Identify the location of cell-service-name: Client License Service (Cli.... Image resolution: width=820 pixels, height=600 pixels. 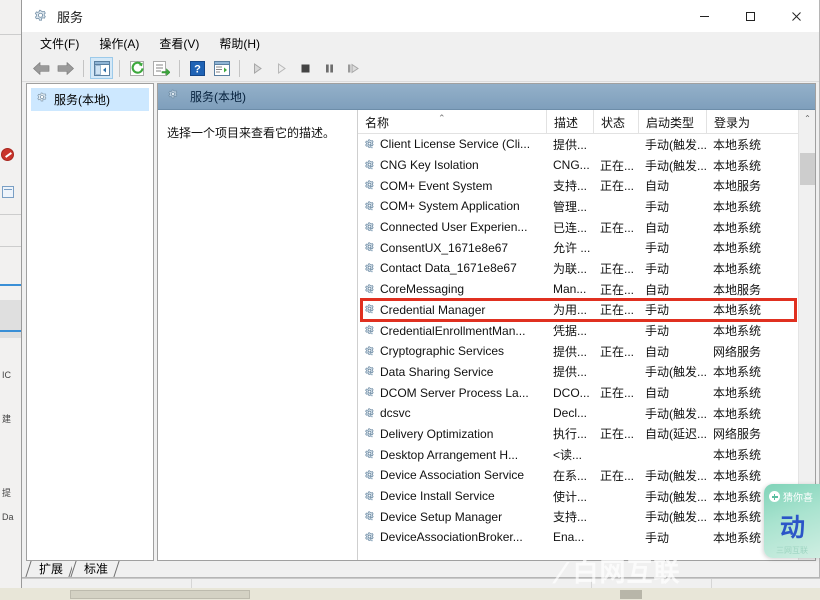
(452, 144).